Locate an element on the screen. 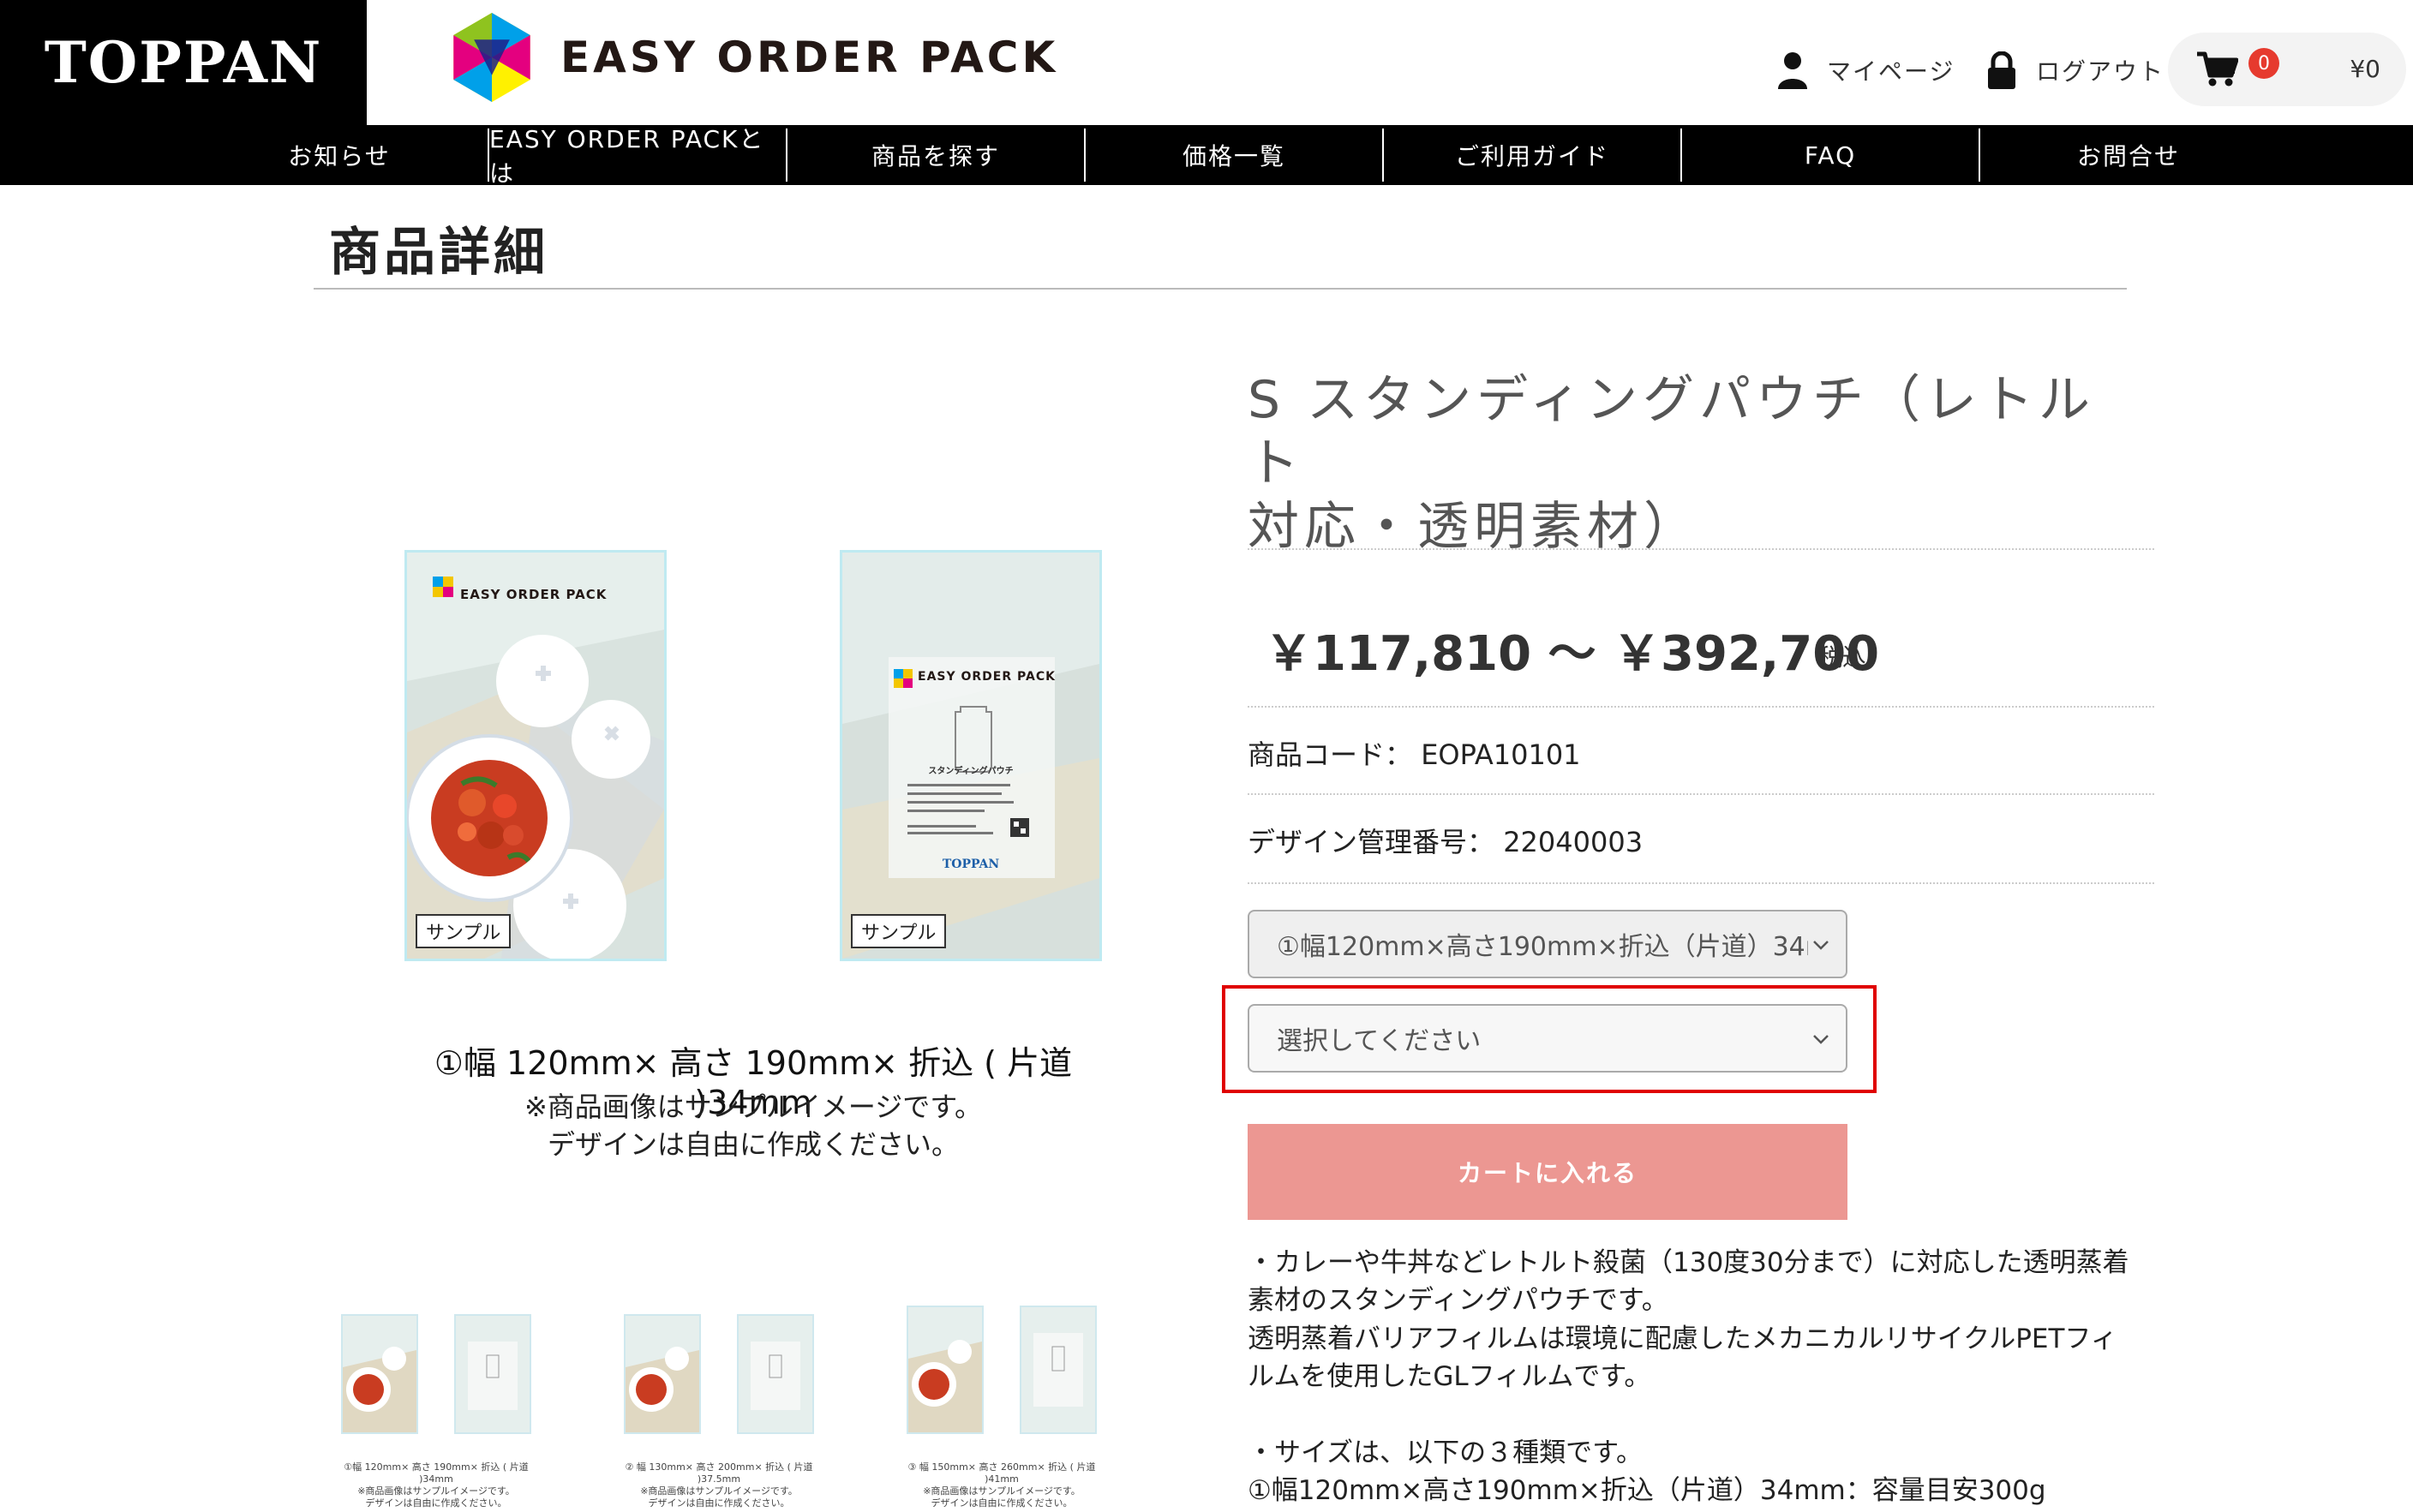 The height and width of the screenshot is (1512, 2413). nav-item-contact: お問合せ is located at coordinates (2128, 155).